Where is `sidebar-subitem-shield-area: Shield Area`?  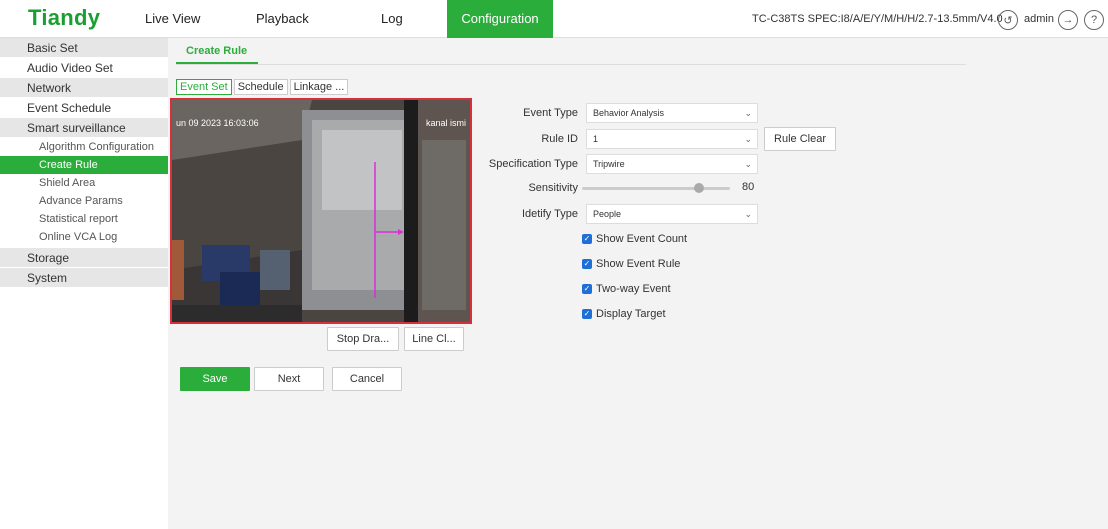 sidebar-subitem-shield-area: Shield Area is located at coordinates (84, 183).